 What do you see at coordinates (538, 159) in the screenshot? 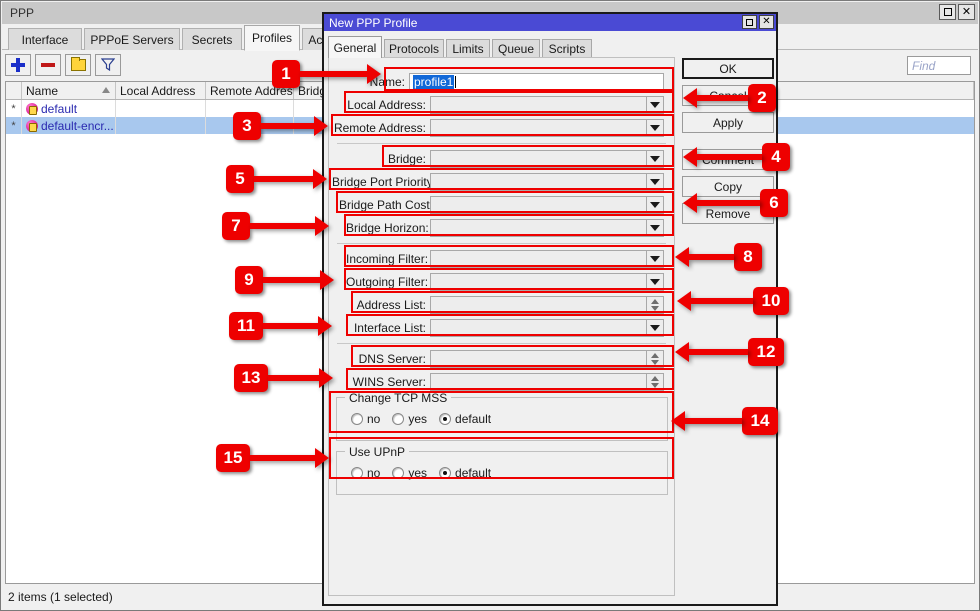
I see `bridge-input` at bounding box center [538, 159].